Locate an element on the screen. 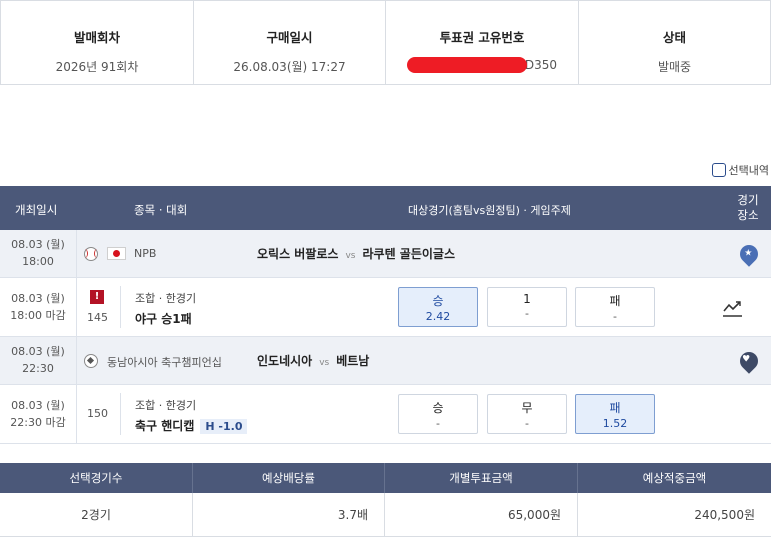 This screenshot has width=774, height=537. soccer-ball-icon is located at coordinates (91, 361).